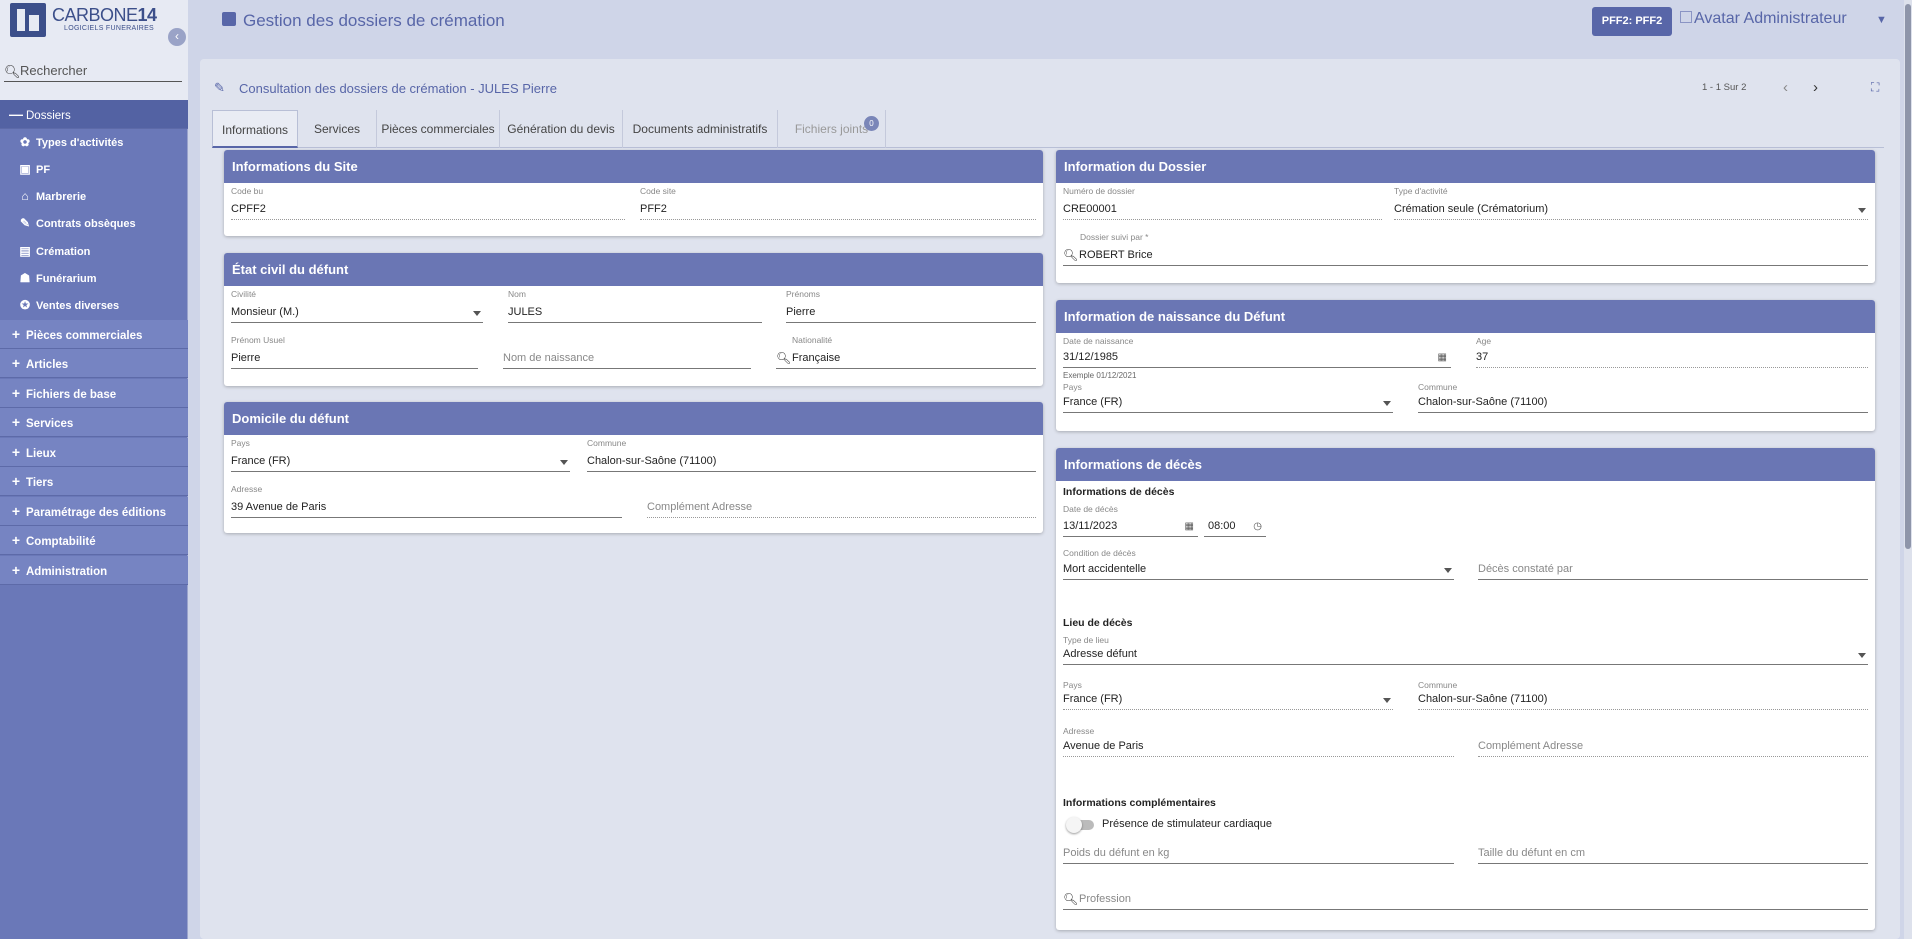  What do you see at coordinates (633, 269) in the screenshot?
I see `card-title: État civil du défunt` at bounding box center [633, 269].